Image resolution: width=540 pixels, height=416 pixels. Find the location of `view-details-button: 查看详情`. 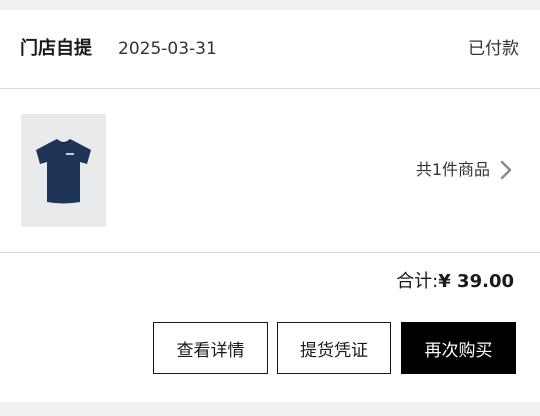

view-details-button: 查看详情 is located at coordinates (210, 348).